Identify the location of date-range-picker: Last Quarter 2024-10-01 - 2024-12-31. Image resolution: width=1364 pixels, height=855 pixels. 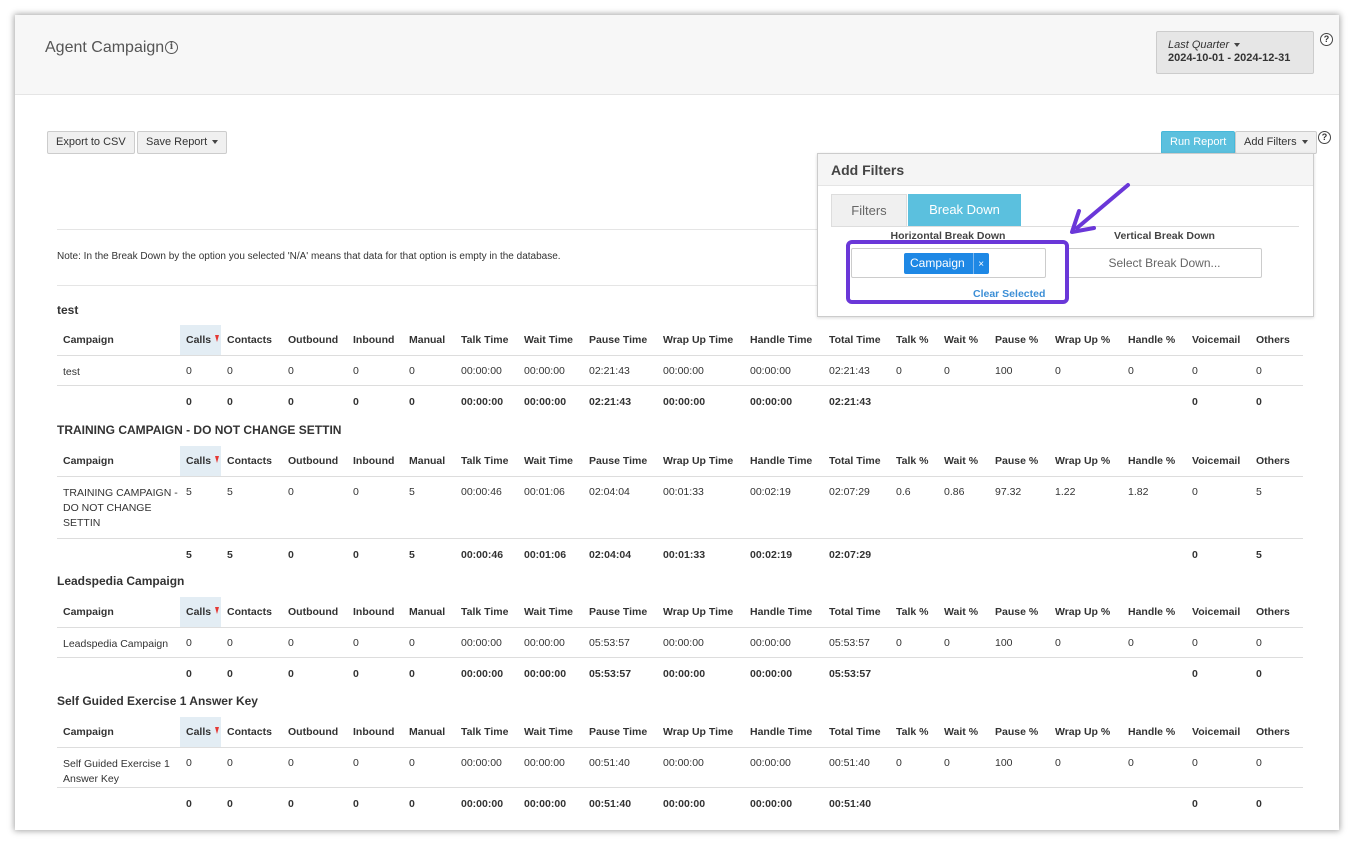
(1235, 52).